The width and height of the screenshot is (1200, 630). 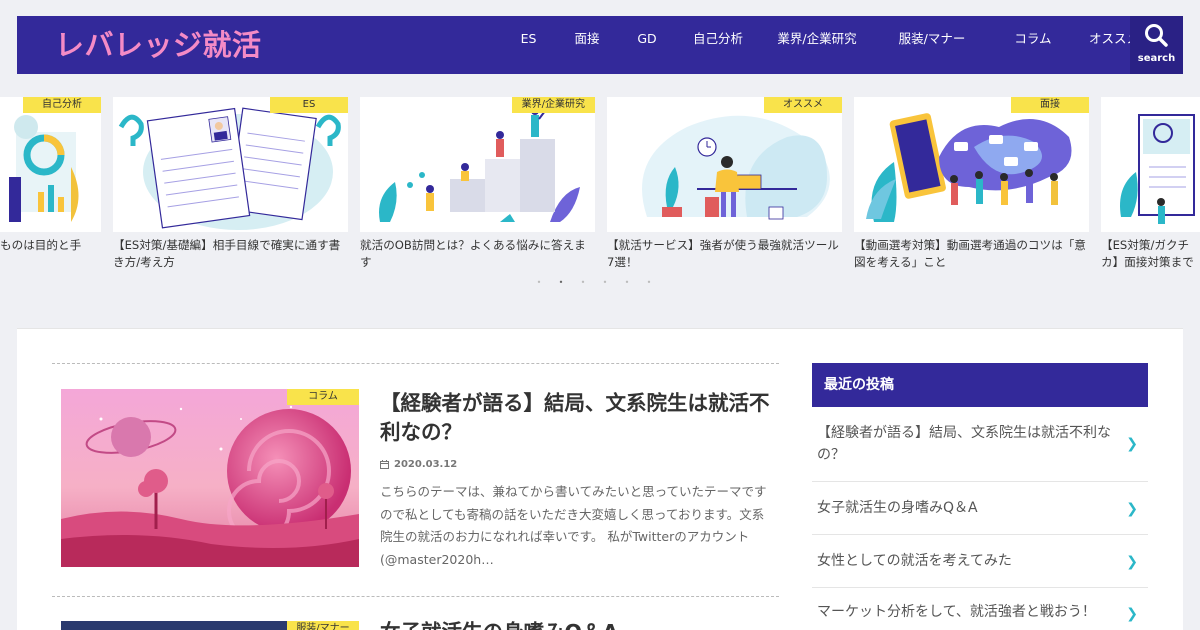 I want to click on carousel-card: 面接 【動画選考対策】動画選考通過のコツは「意図を考える」こと, so click(x=971, y=187).